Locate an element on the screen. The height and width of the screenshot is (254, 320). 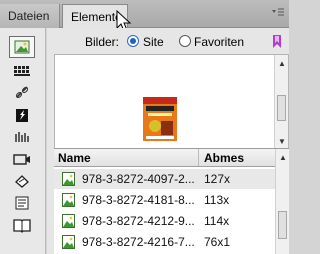
list-item: 978-3-8272-4097-2... 127x is located at coordinates (164, 179).